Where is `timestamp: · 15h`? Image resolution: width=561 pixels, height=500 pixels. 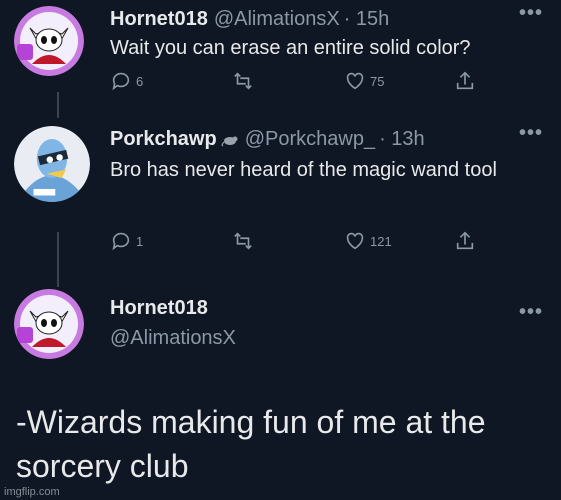
timestamp: · 15h is located at coordinates (367, 19).